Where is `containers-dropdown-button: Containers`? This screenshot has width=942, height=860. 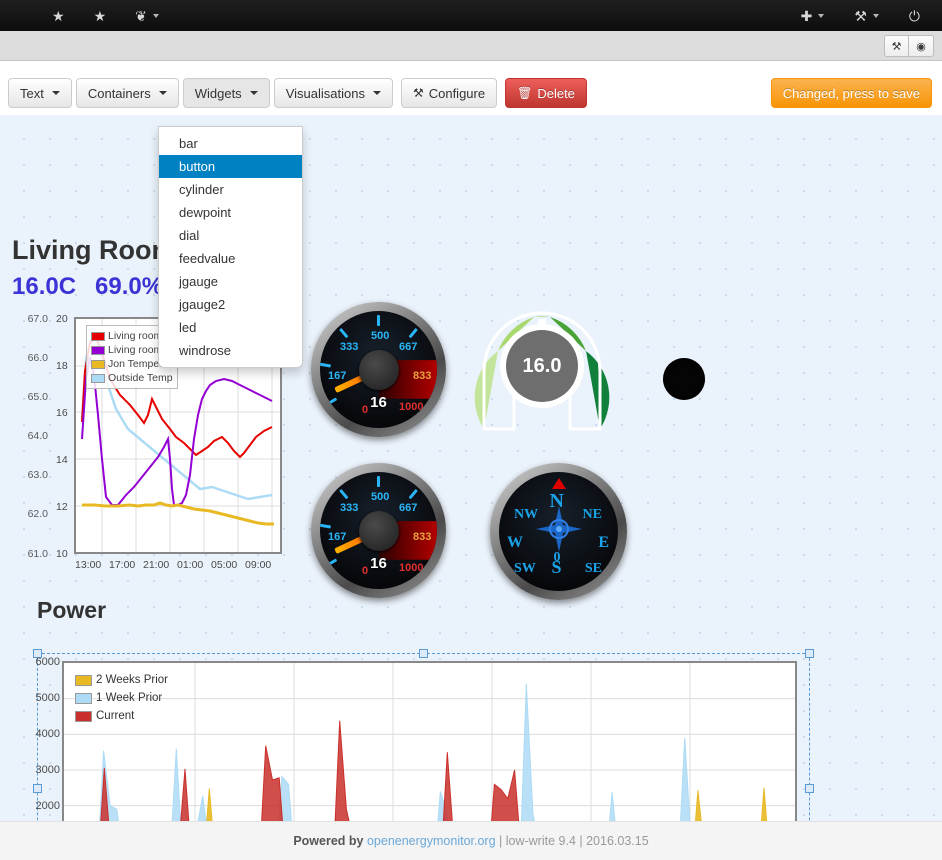 containers-dropdown-button: Containers is located at coordinates (127, 93).